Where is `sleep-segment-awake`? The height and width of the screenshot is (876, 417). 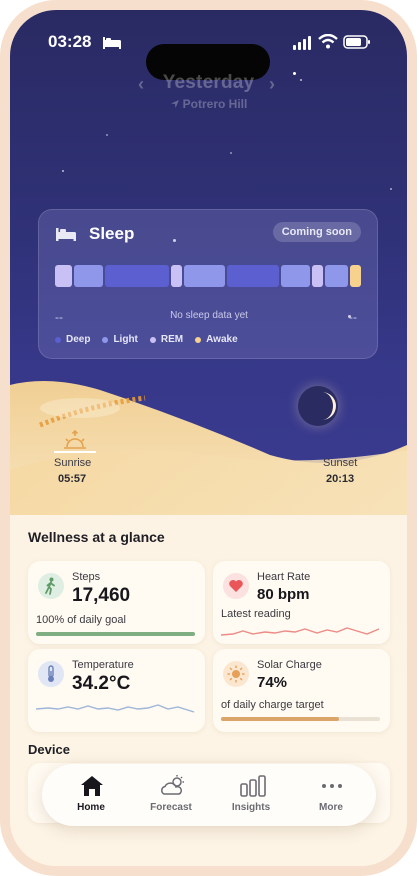 sleep-segment-awake is located at coordinates (355, 276).